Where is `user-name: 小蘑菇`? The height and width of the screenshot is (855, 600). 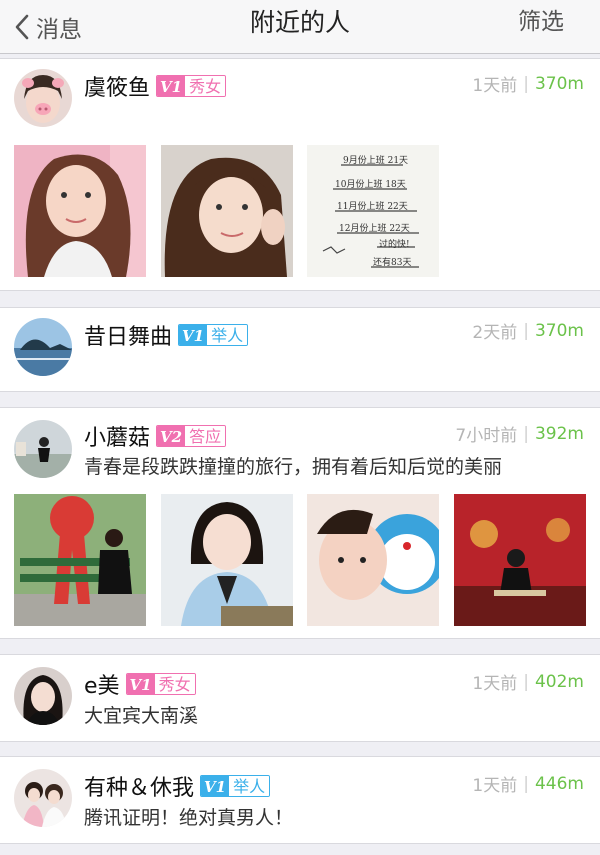
user-name: 小蘑菇 is located at coordinates (117, 438).